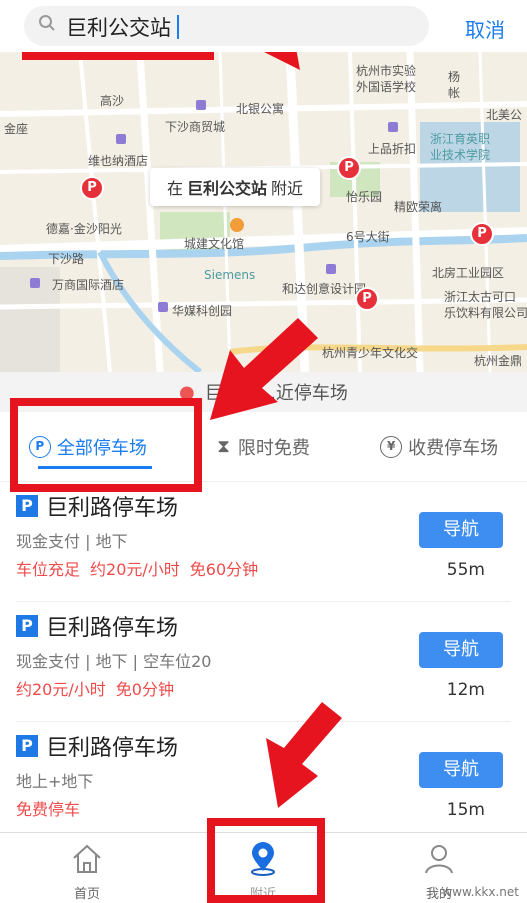  What do you see at coordinates (439, 859) in the screenshot?
I see `user-icon` at bounding box center [439, 859].